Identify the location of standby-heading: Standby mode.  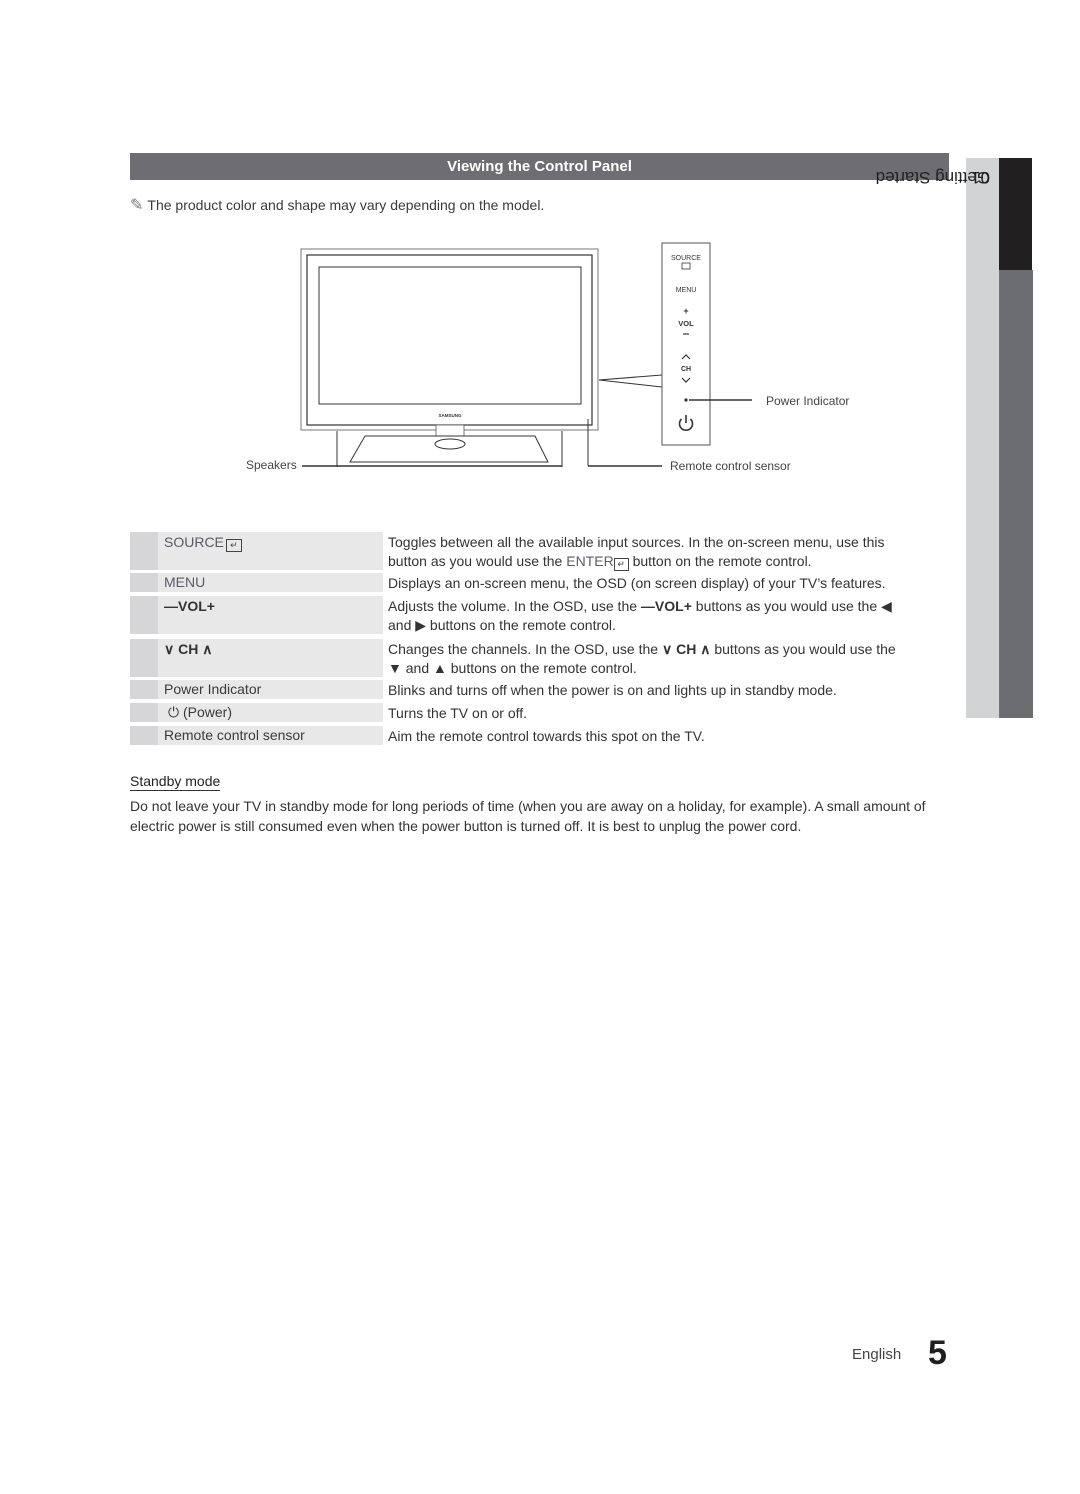
(175, 782).